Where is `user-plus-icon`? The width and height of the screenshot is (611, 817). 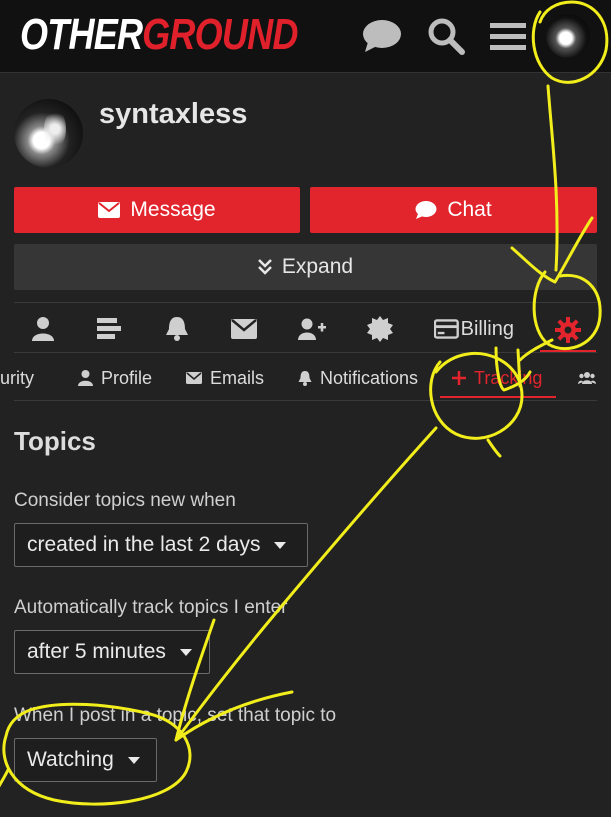
user-plus-icon is located at coordinates (312, 329).